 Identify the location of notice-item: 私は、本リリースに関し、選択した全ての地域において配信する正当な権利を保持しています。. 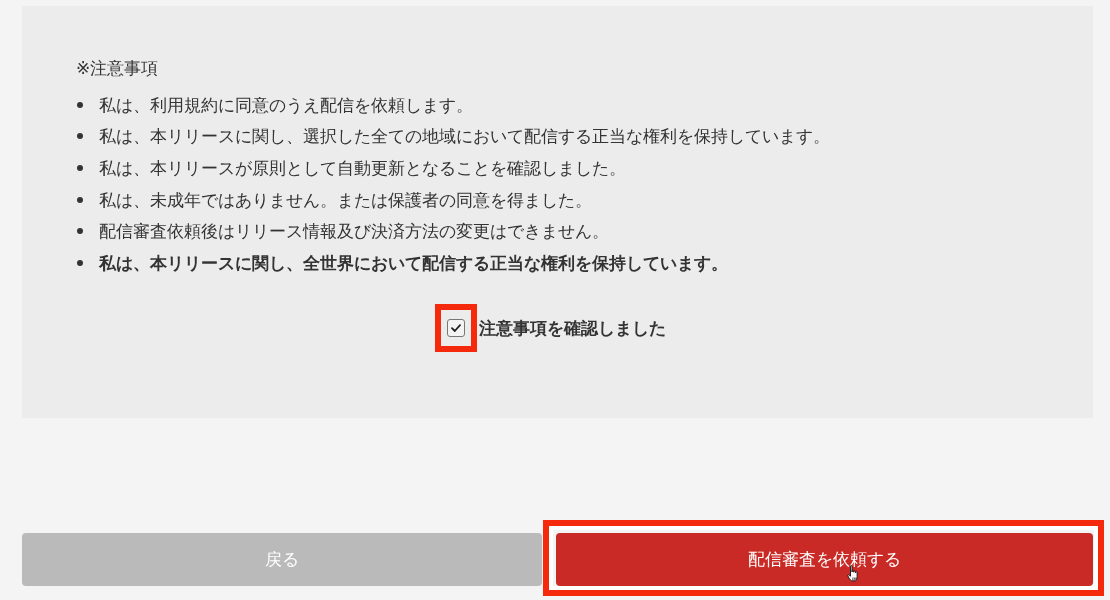
(464, 137).